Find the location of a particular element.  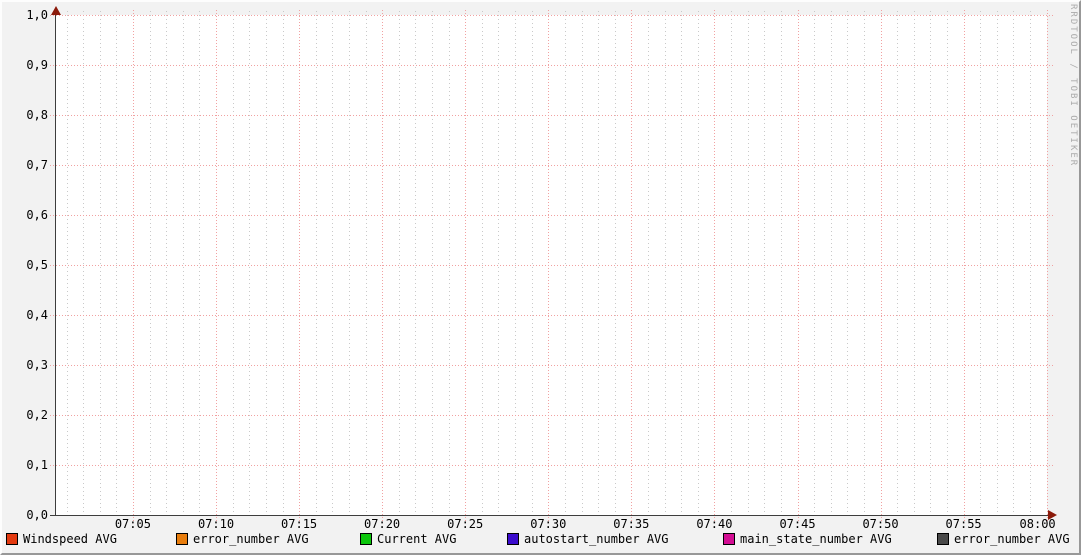

x-tick-label: 07:40 is located at coordinates (714, 524).